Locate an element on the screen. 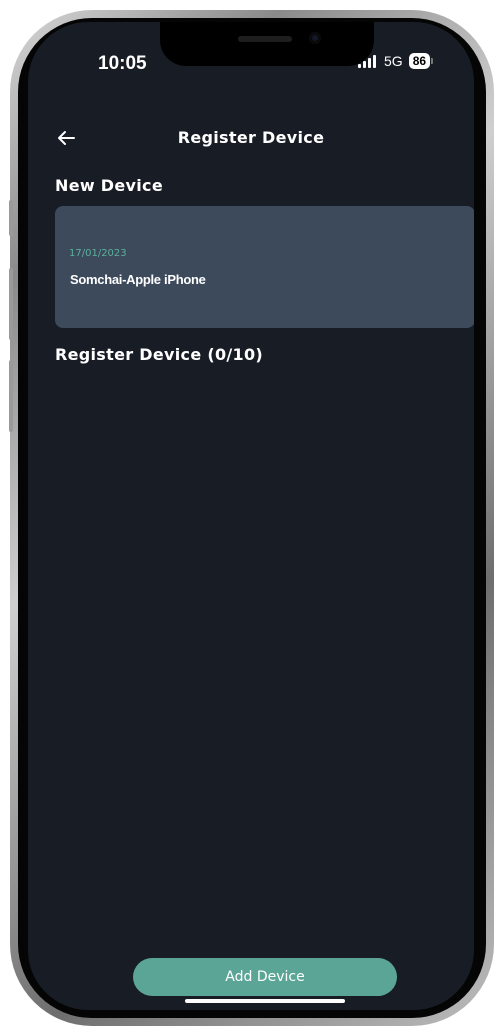  status-time: 10:05 is located at coordinates (122, 63).